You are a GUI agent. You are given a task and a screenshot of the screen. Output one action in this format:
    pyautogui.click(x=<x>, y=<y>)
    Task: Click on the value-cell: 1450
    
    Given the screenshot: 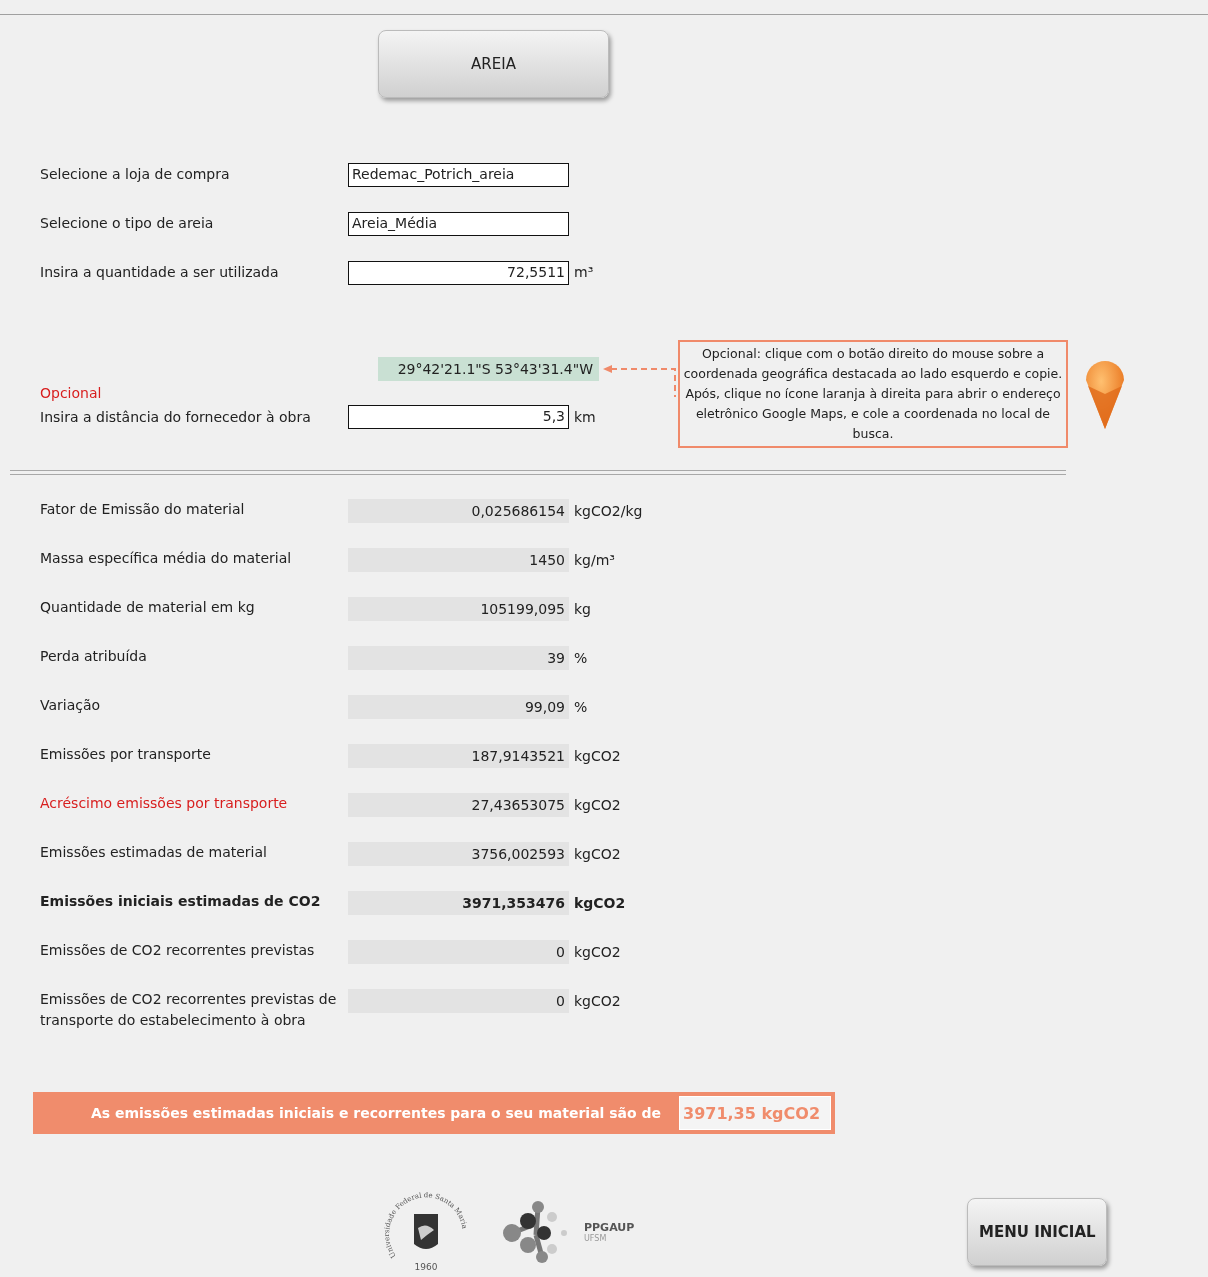 What is the action you would take?
    pyautogui.click(x=458, y=560)
    